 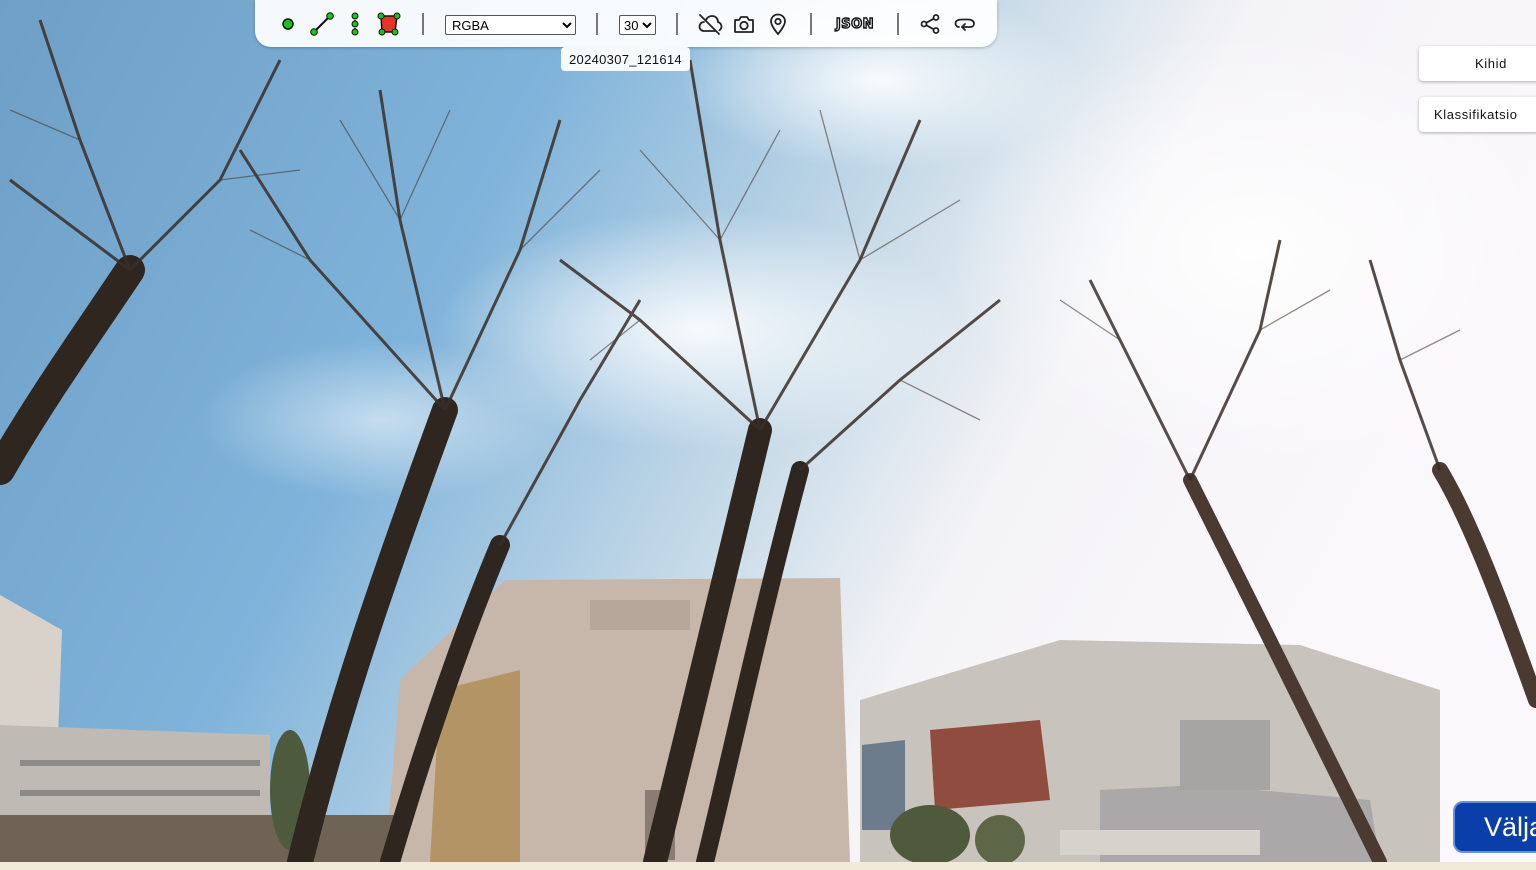 I want to click on frame-rate-select: 30, so click(x=637, y=25).